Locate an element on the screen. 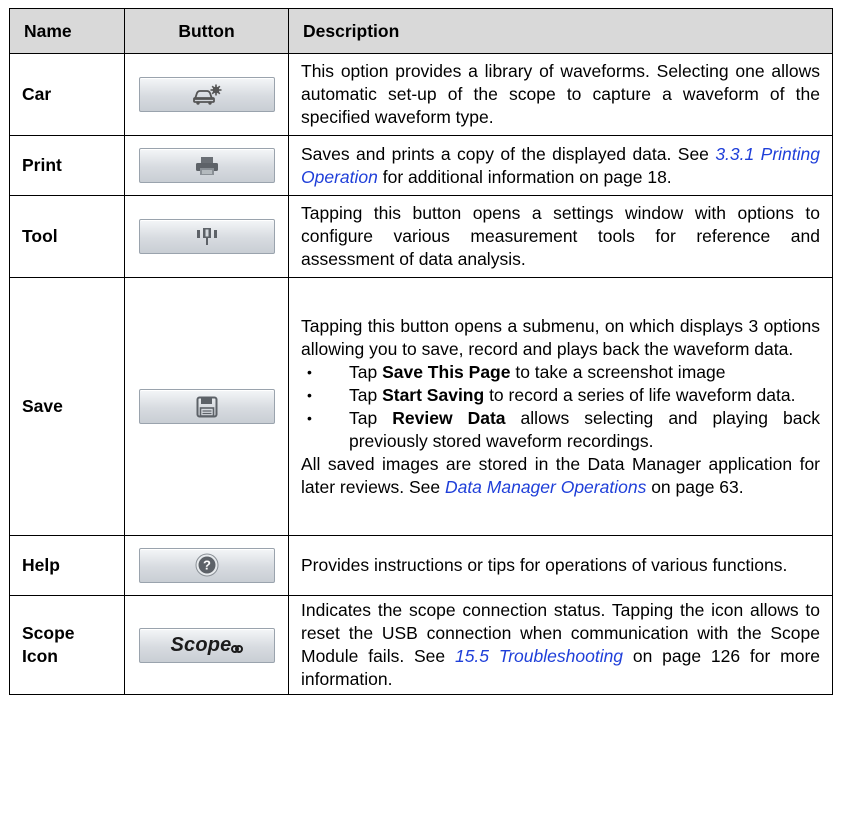 This screenshot has width=842, height=814. save-button is located at coordinates (206, 406).